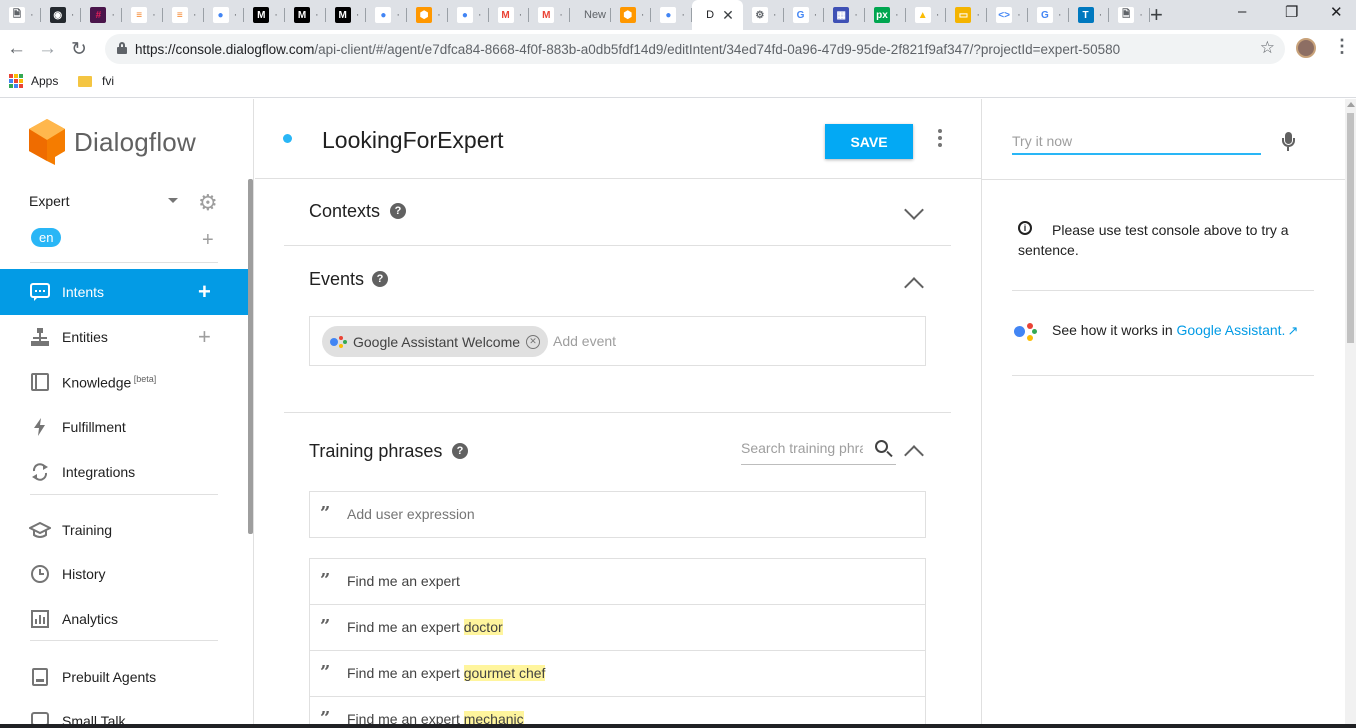  I want to click on training-phrases-title: Training phrases, so click(375, 451).